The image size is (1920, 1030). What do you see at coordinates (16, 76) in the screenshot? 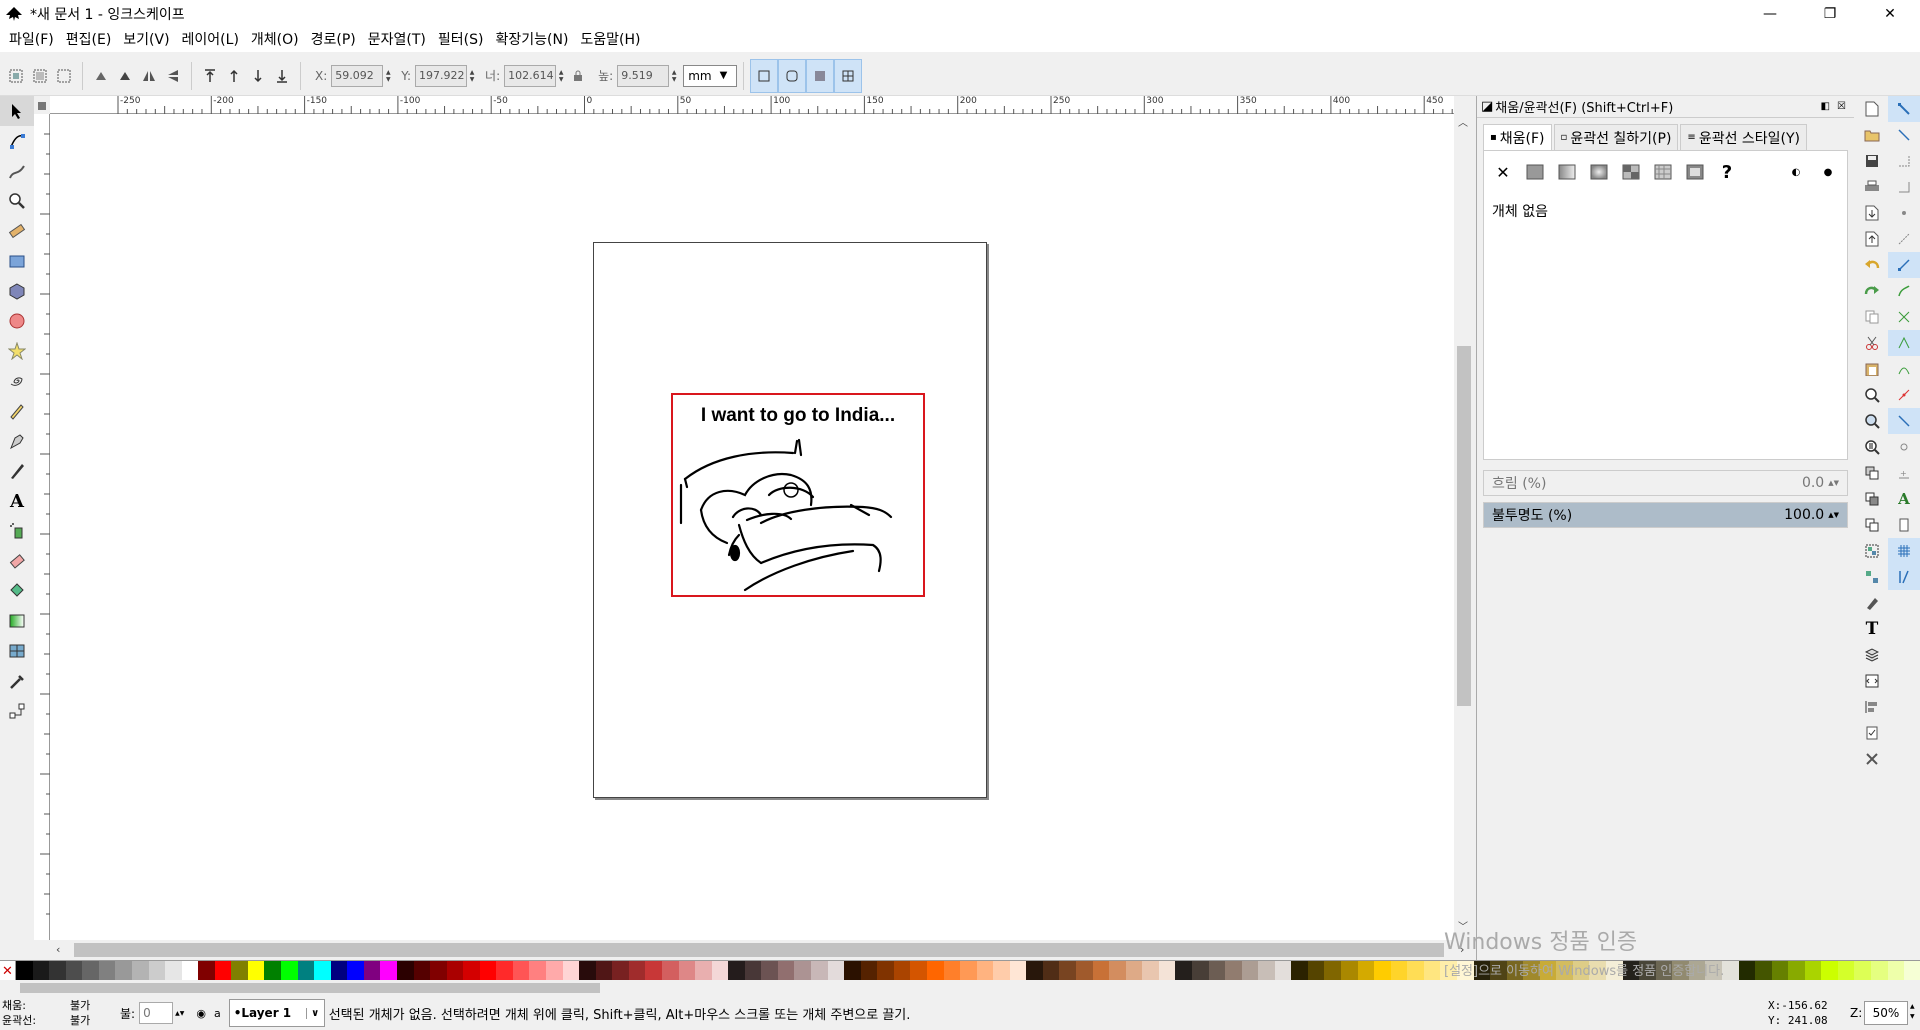
I see `select-all-icon` at bounding box center [16, 76].